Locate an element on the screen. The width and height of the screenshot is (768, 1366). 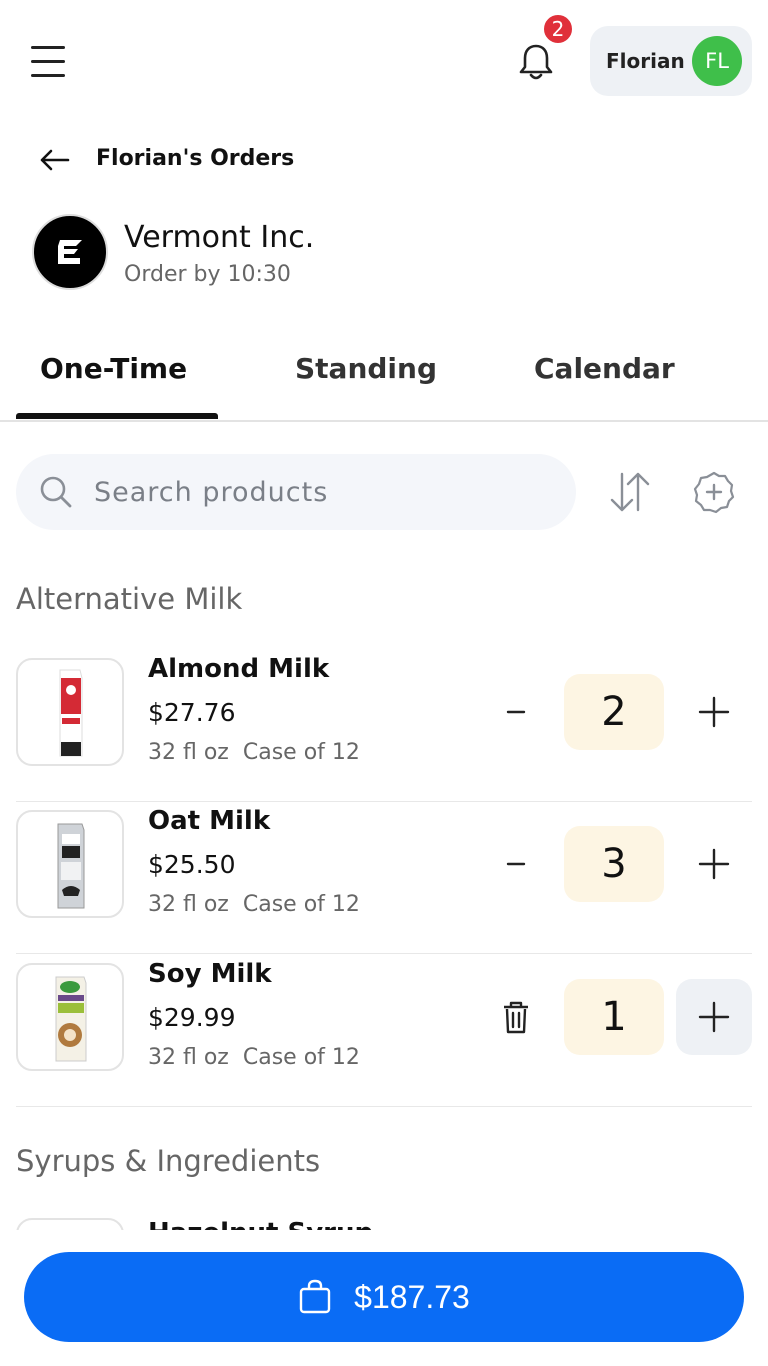
product-name: Hazelnut Syrup is located at coordinates (260, 1224).